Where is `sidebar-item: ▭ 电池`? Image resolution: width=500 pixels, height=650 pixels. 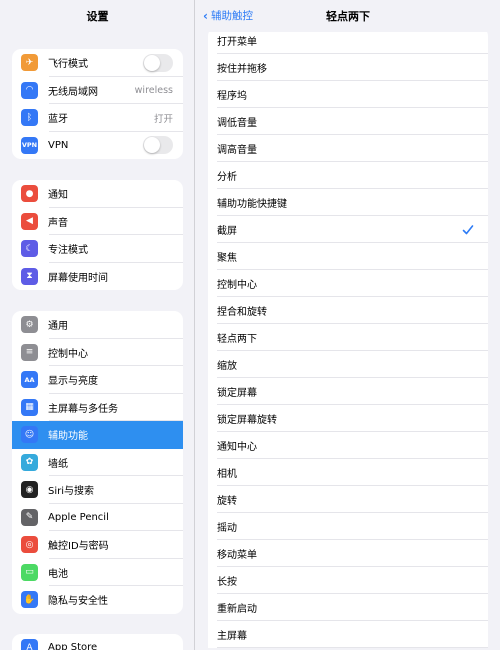 sidebar-item: ▭ 电池 is located at coordinates (97, 572).